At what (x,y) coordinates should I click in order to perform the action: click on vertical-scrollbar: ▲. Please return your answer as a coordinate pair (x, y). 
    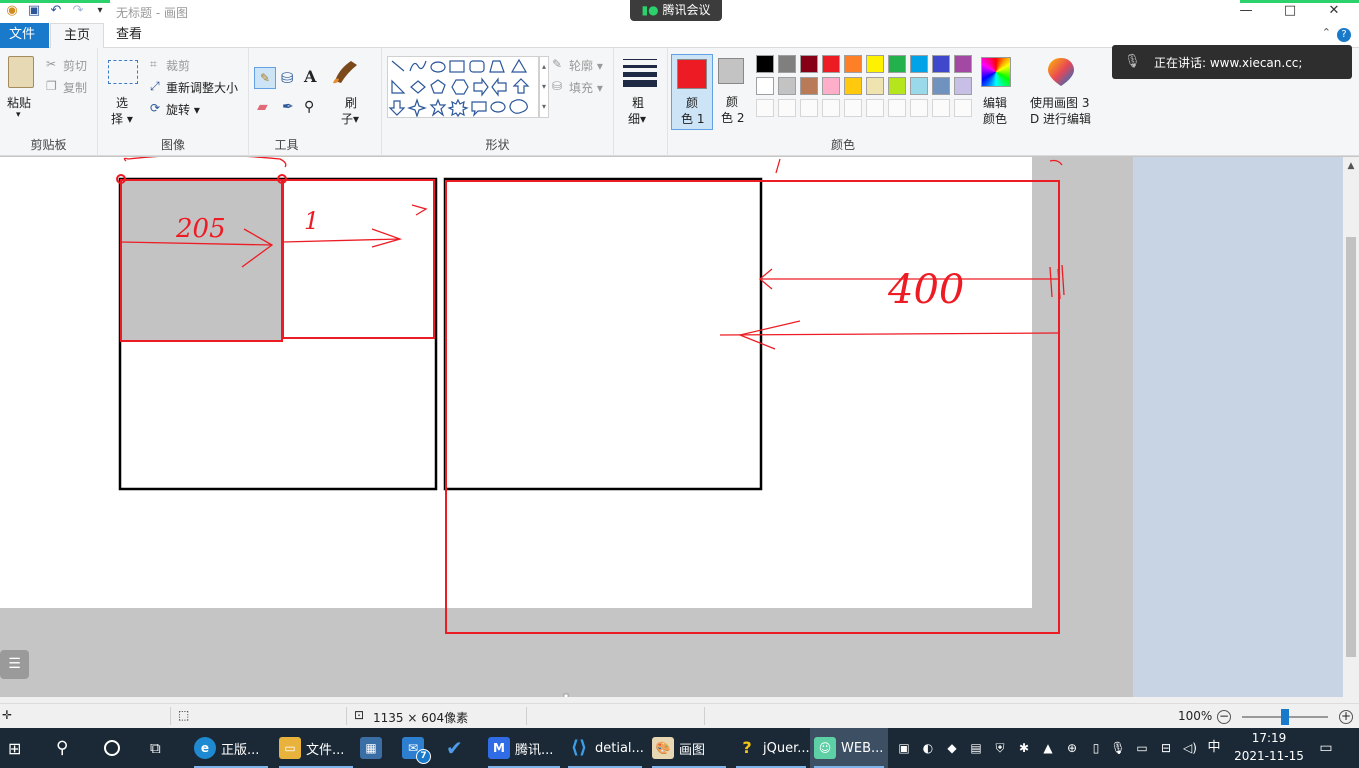
    Looking at the image, I should click on (1351, 427).